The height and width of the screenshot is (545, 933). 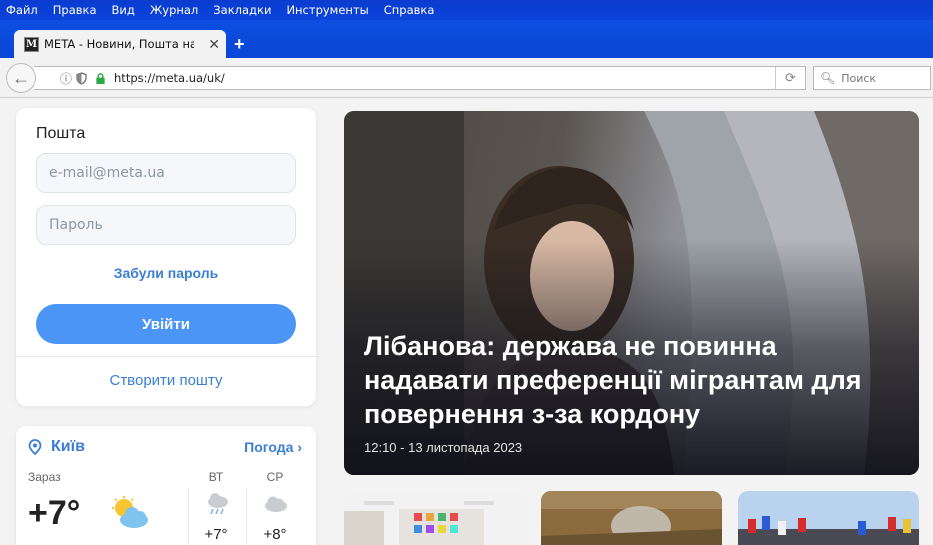 I want to click on back-arrow-icon: ←, so click(x=21, y=77).